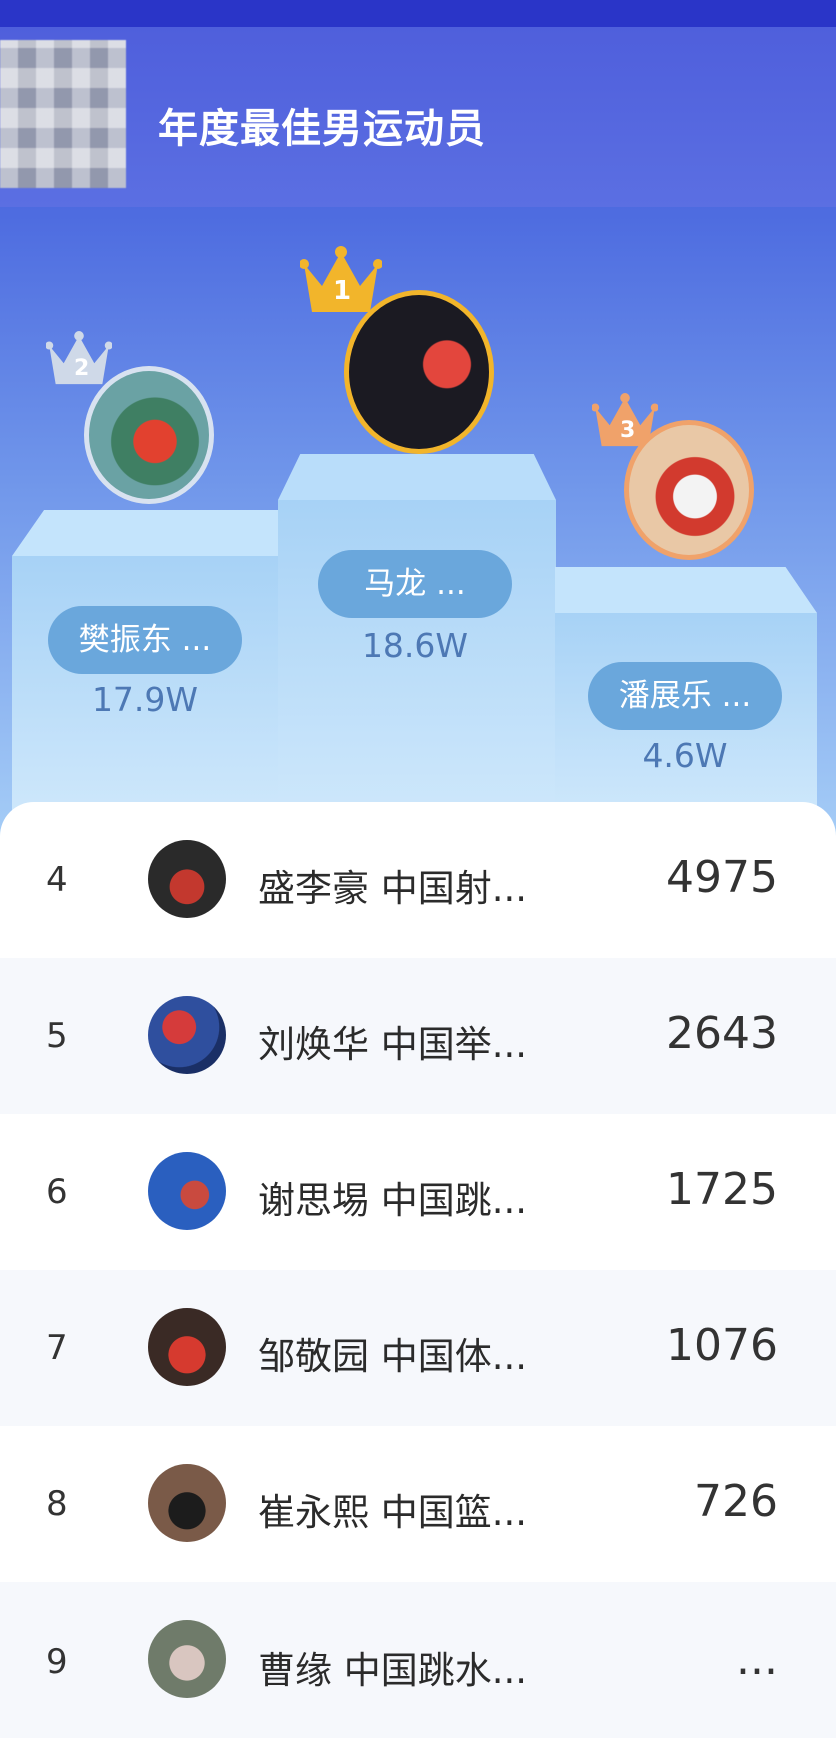  I want to click on vote-count: 1076, so click(722, 1345).